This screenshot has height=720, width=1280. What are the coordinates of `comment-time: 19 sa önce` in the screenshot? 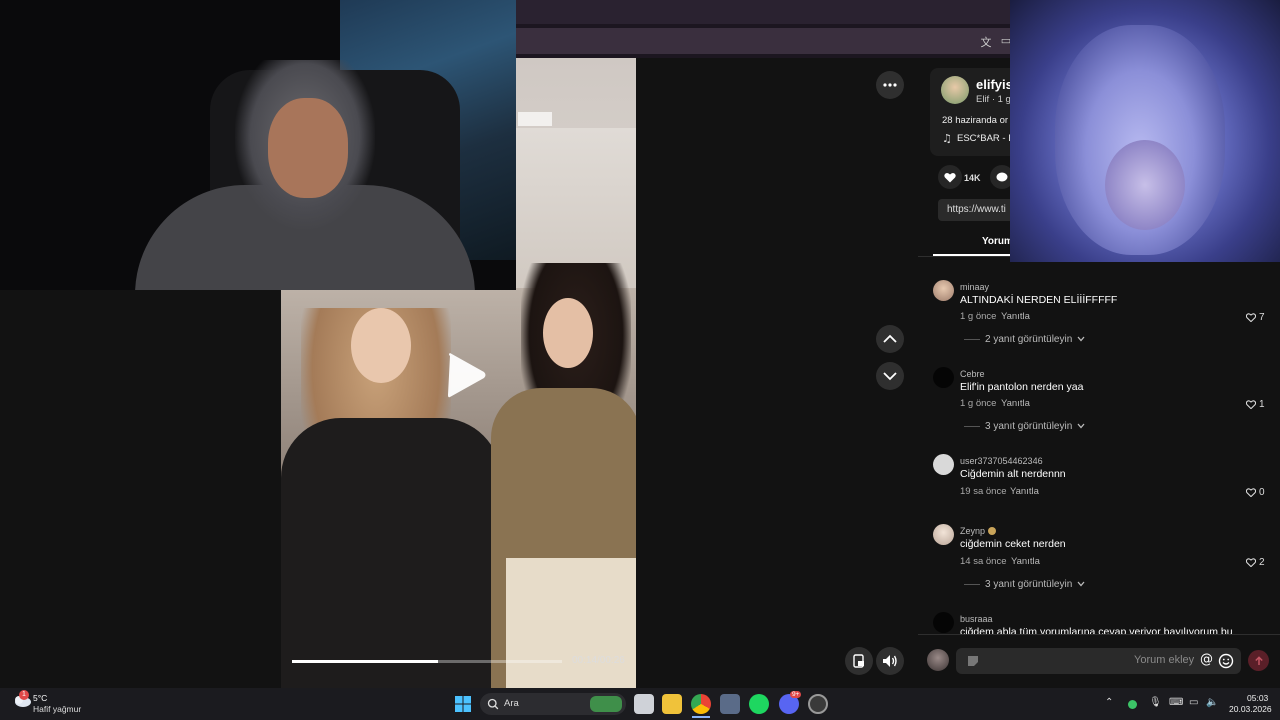 It's located at (983, 491).